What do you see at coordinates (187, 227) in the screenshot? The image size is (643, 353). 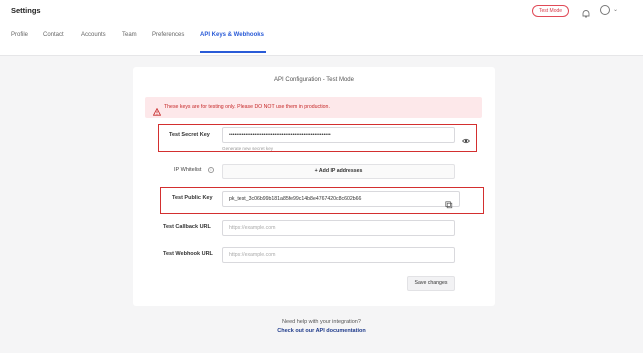 I see `callback-url-label: Test Callback URL` at bounding box center [187, 227].